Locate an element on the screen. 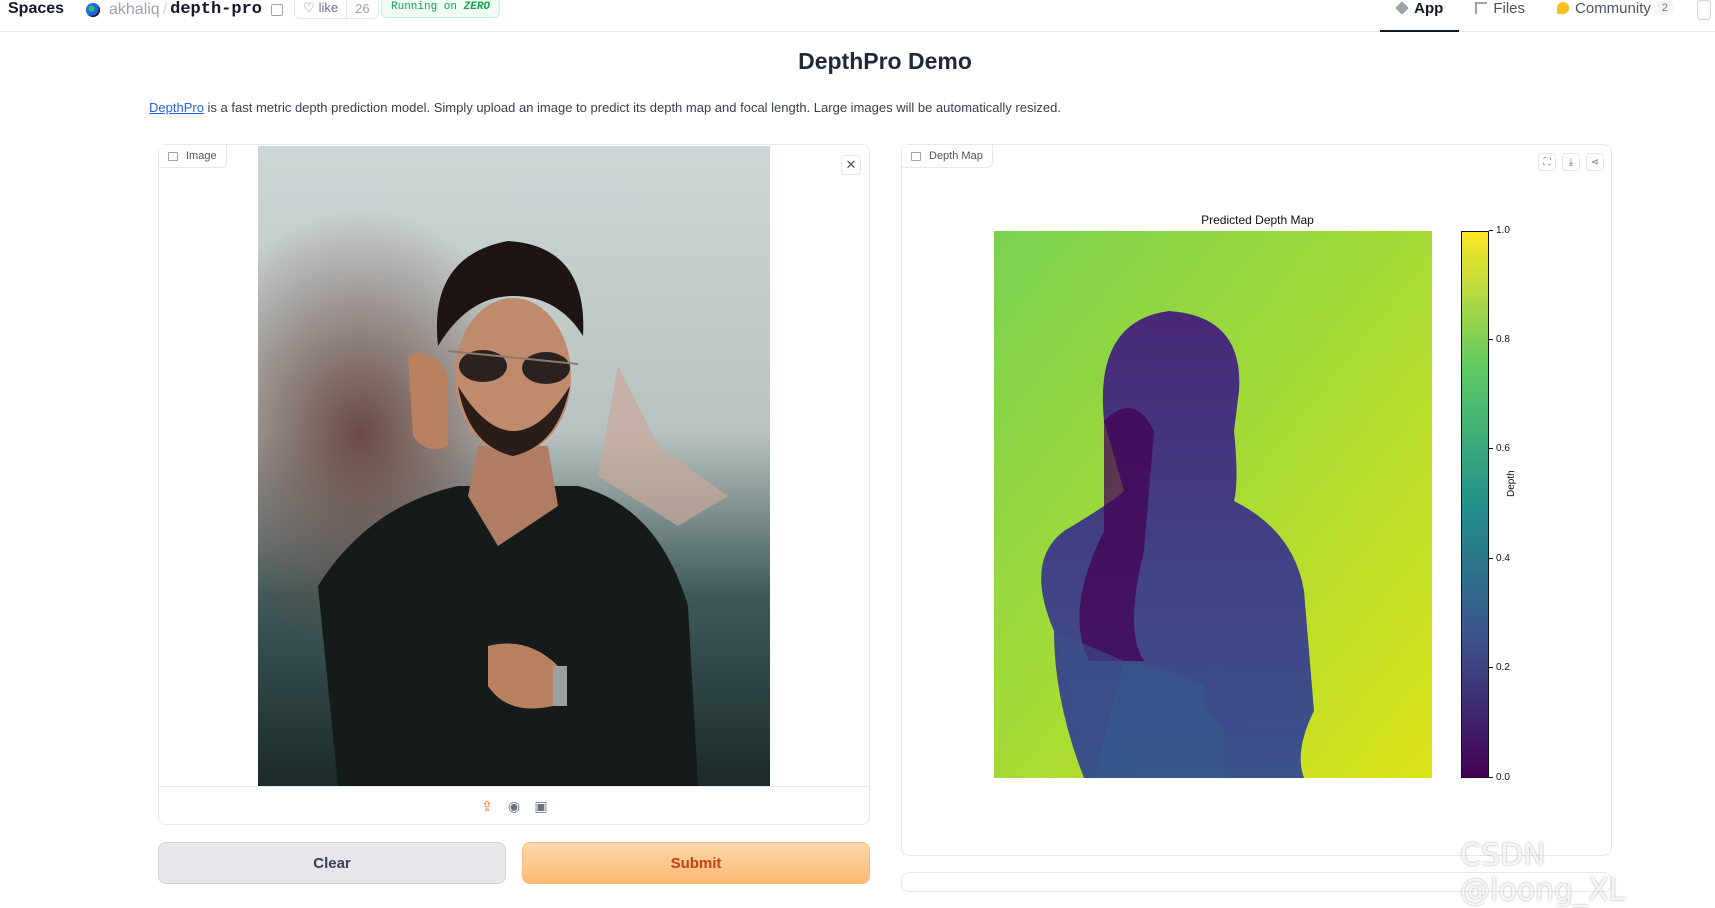 The height and width of the screenshot is (908, 1715). webcam-icon: ◉ is located at coordinates (514, 806).